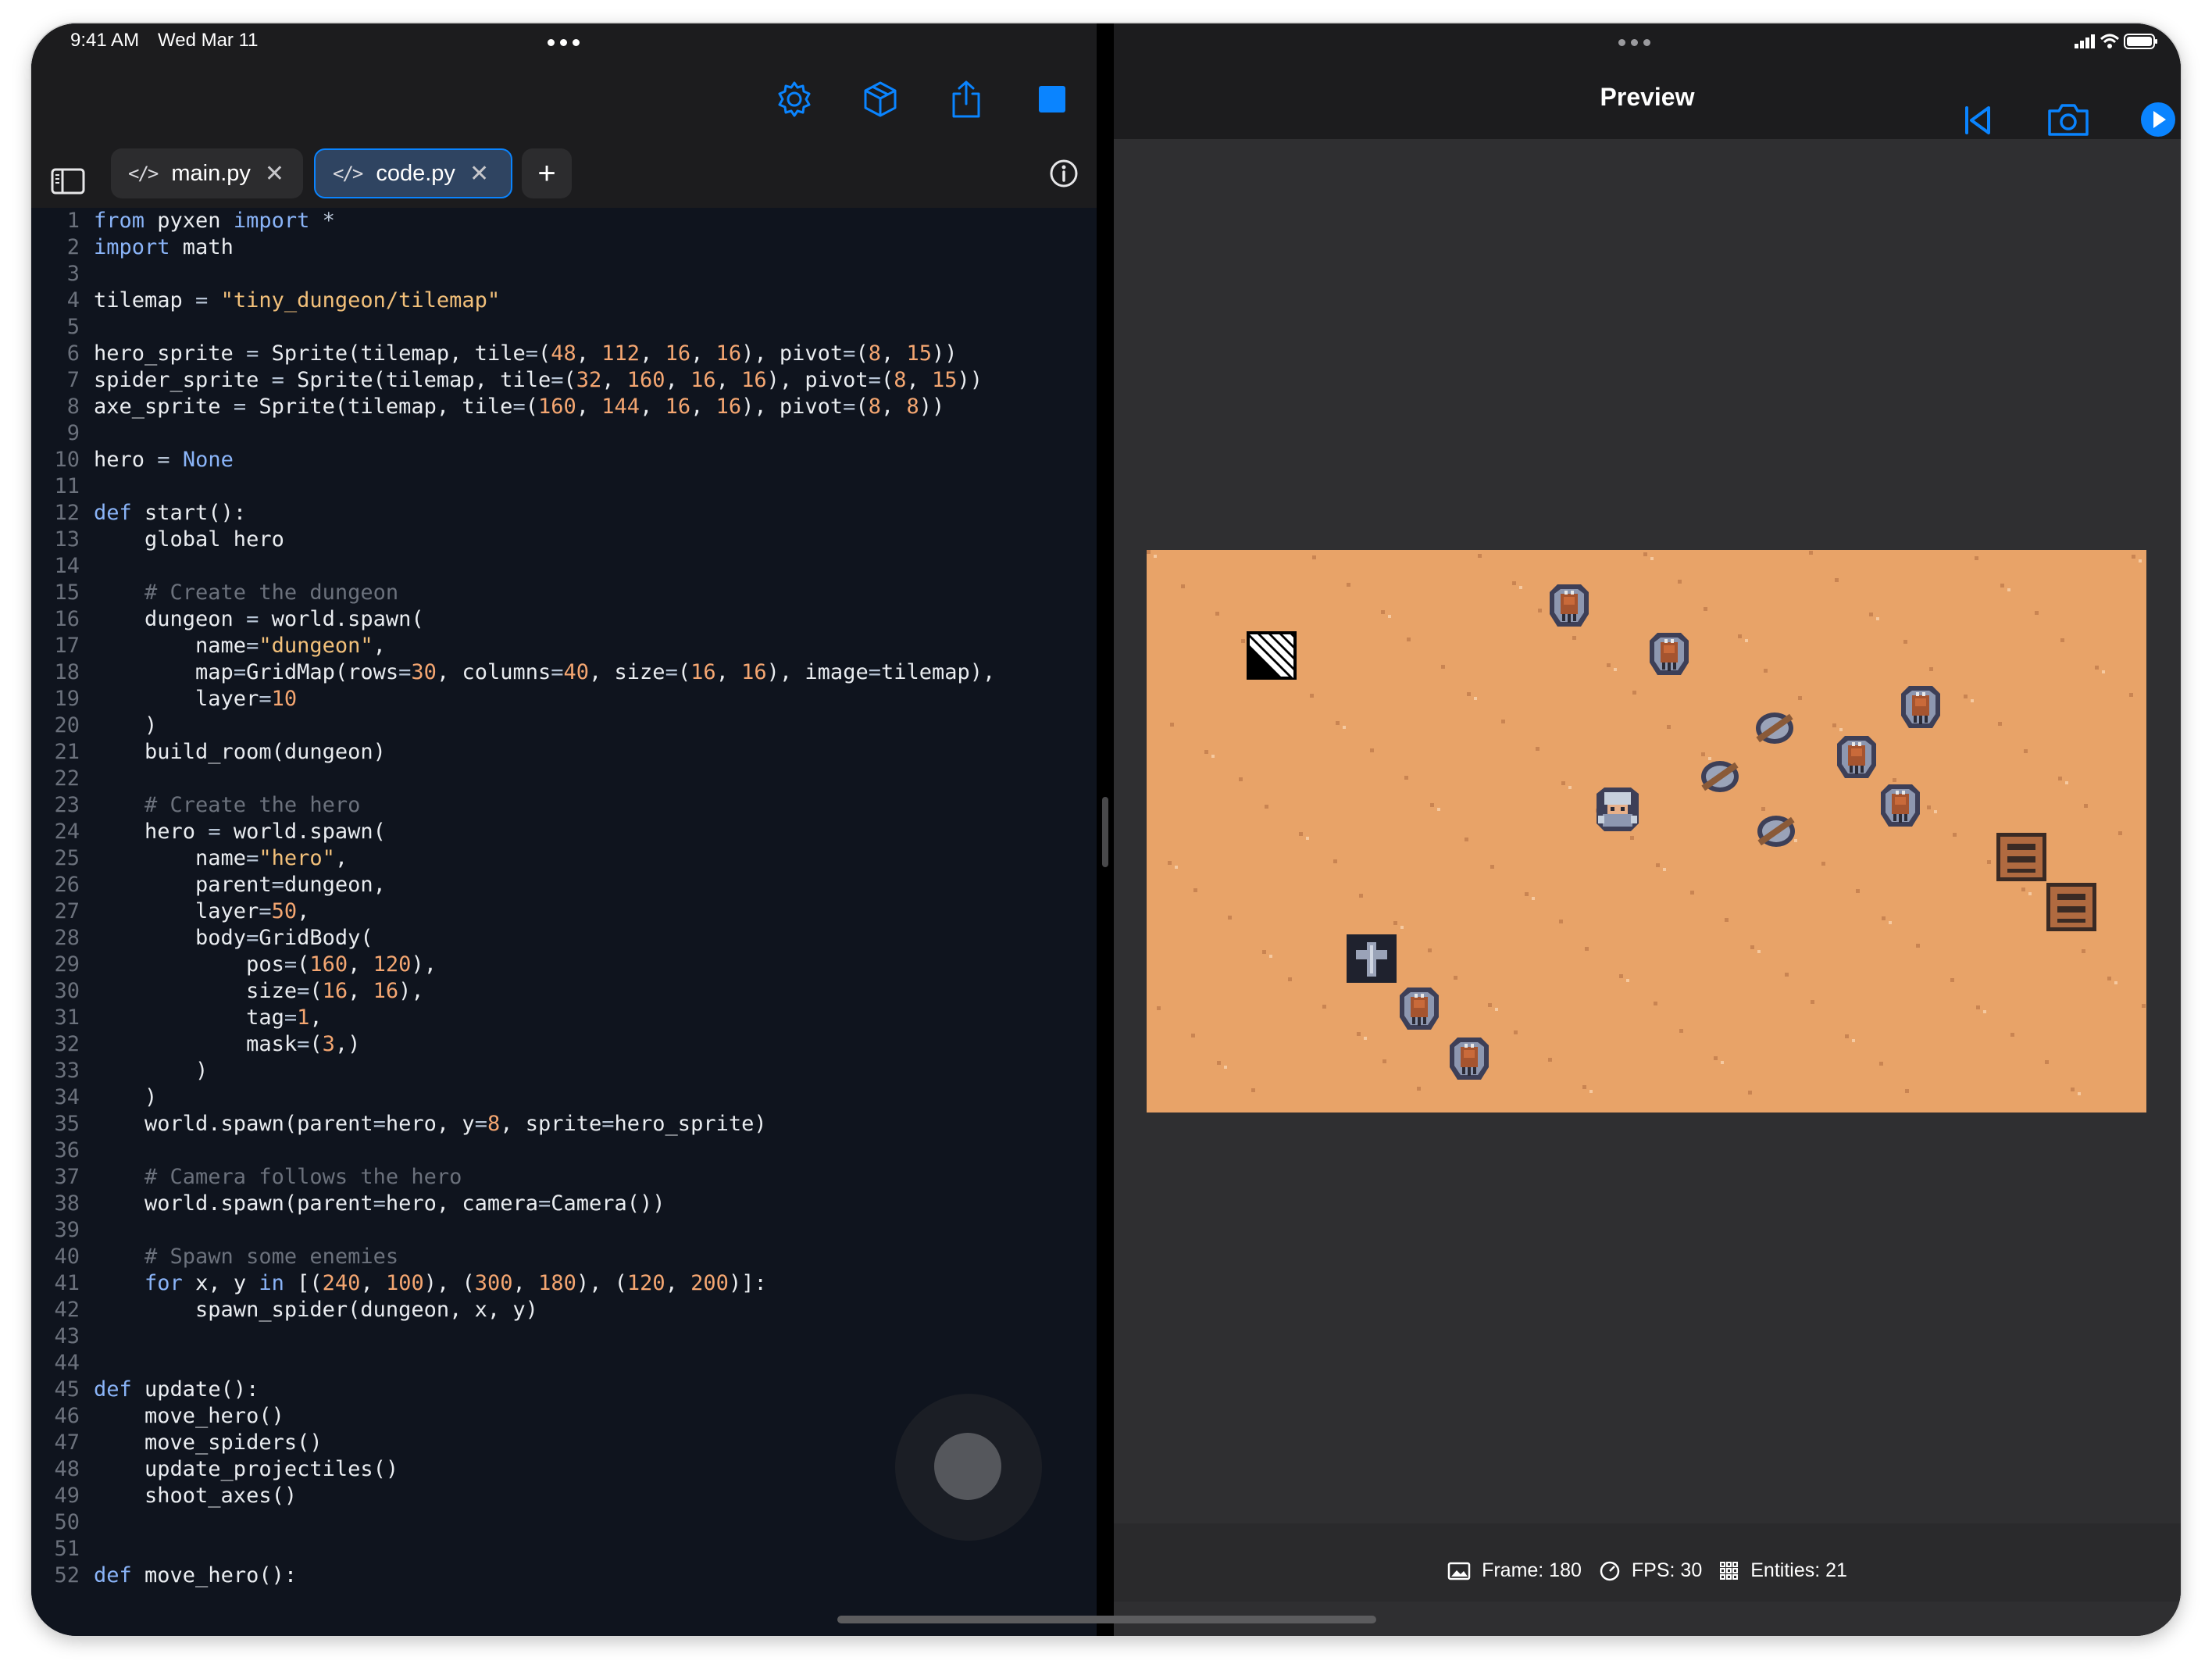 The width and height of the screenshot is (2212, 1675). What do you see at coordinates (564, 805) in the screenshot?
I see `code-line: 23 # Create the hero` at bounding box center [564, 805].